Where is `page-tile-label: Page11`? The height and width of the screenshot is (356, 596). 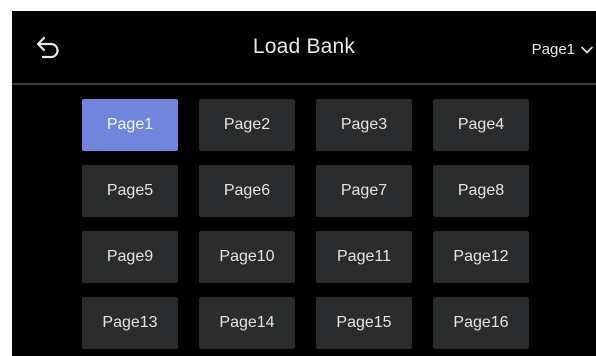 page-tile-label: Page11 is located at coordinates (364, 256).